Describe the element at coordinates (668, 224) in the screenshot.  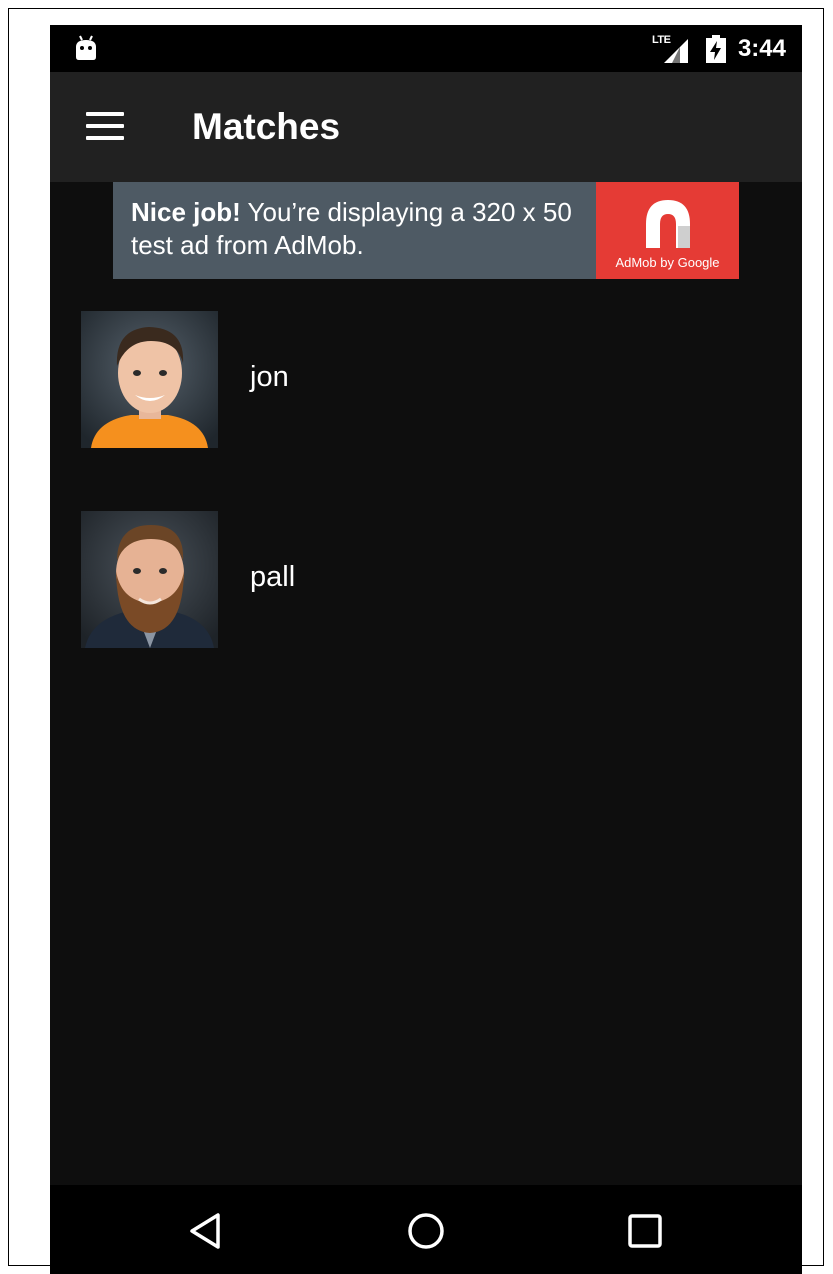
I see `admob-logo-icon` at that location.